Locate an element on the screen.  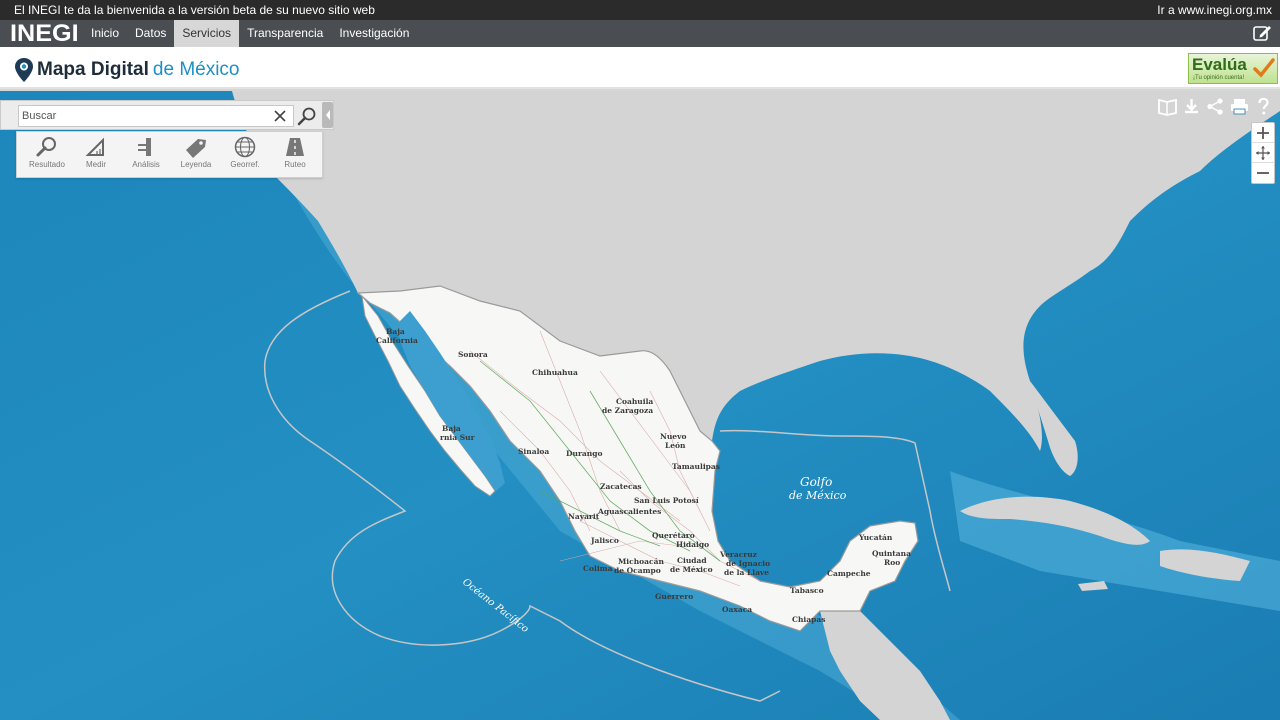
app-title: Mapa Digital de México is located at coordinates (138, 70).